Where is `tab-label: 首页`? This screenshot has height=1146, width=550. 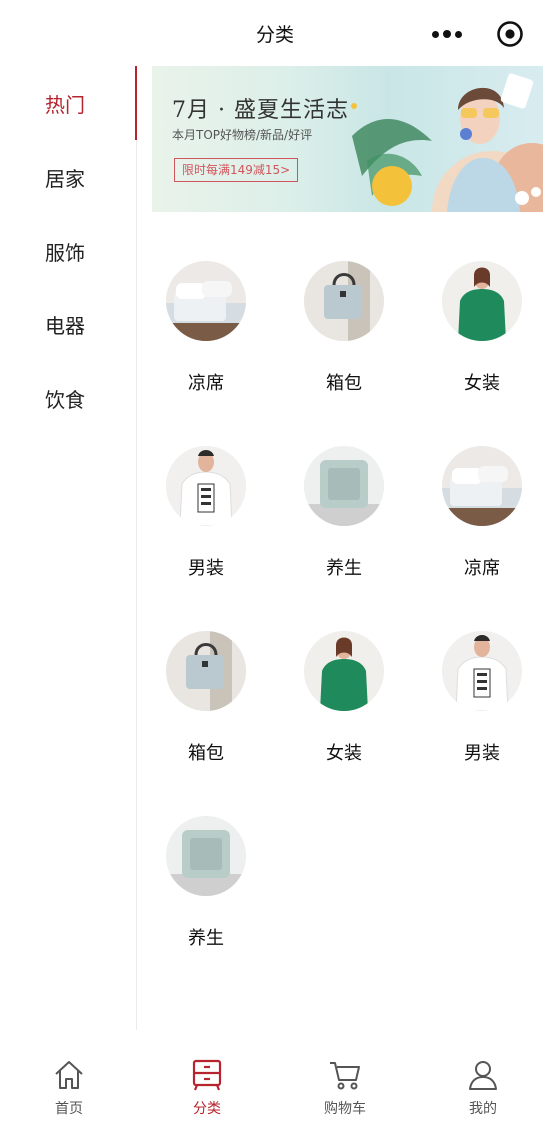 tab-label: 首页 is located at coordinates (69, 1109).